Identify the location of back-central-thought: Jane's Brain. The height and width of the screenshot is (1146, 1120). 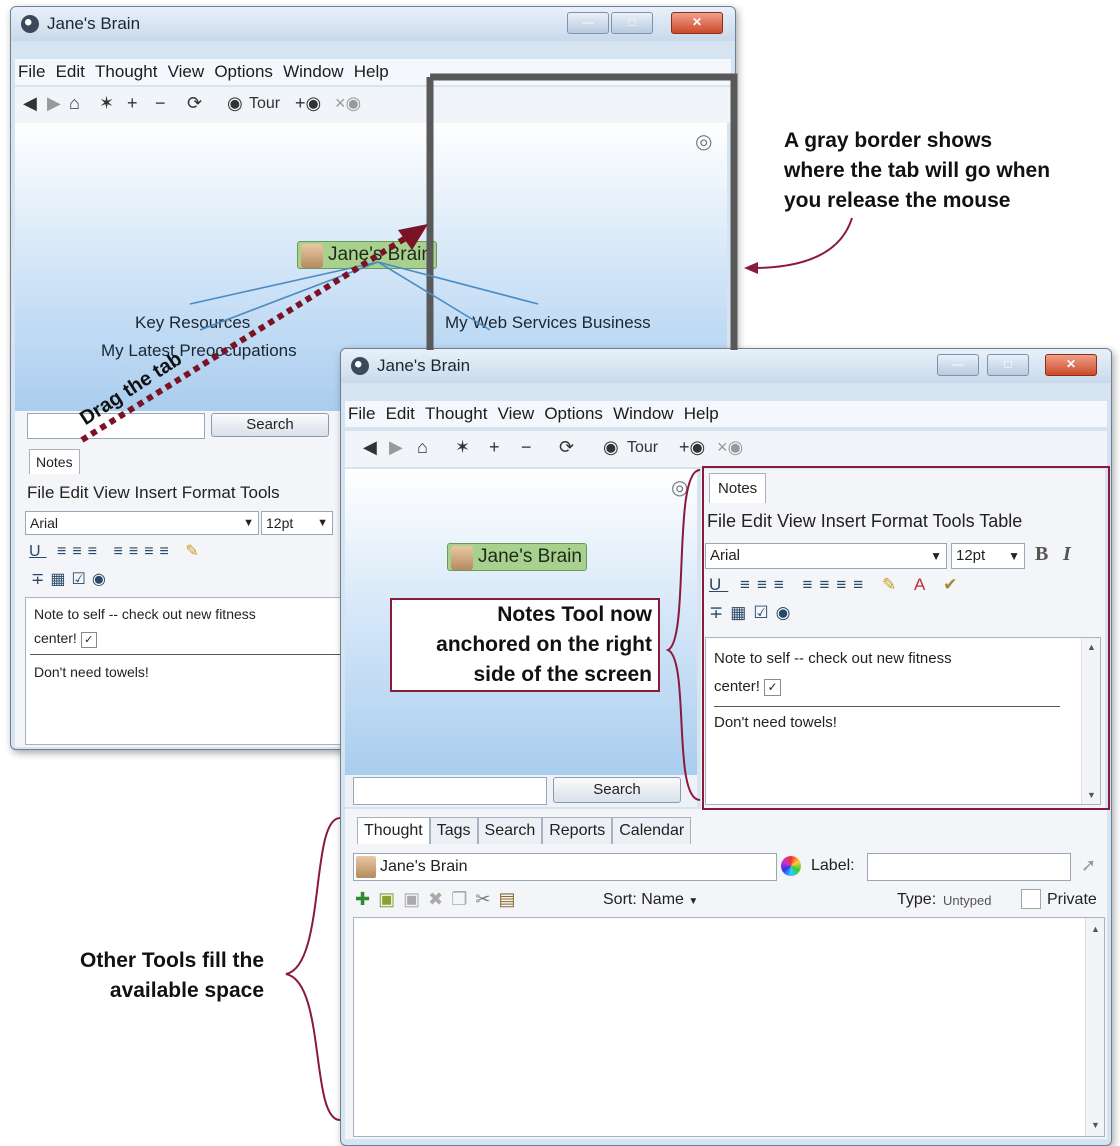
(367, 255).